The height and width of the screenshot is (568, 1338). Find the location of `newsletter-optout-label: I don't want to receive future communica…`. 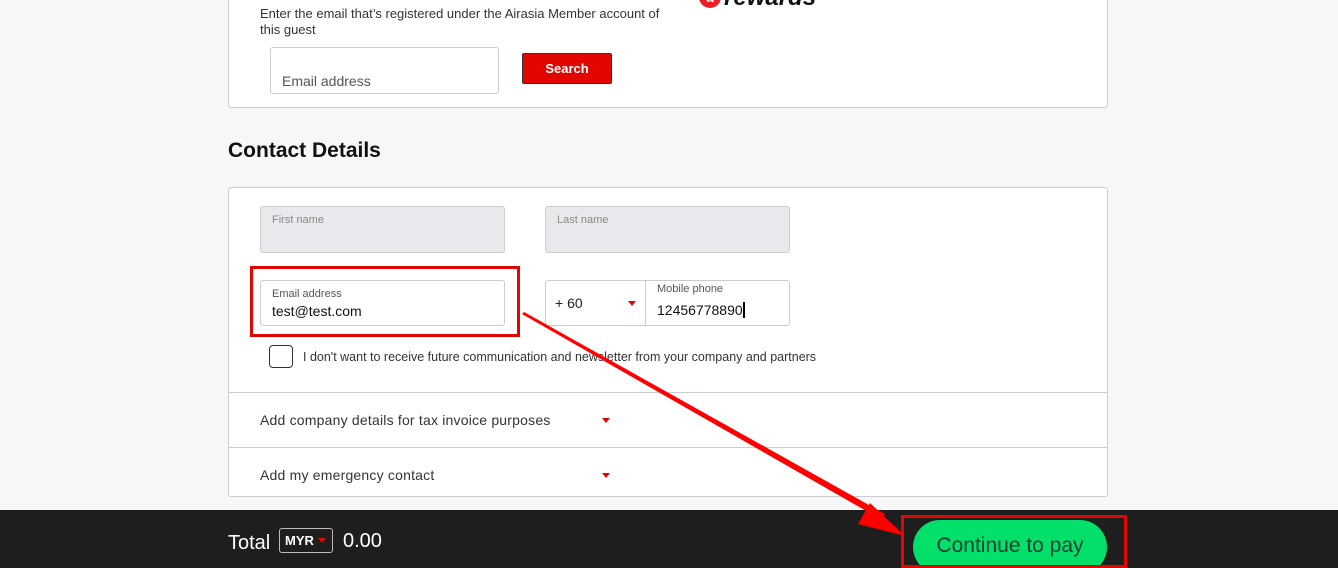

newsletter-optout-label: I don't want to receive future communica… is located at coordinates (560, 356).